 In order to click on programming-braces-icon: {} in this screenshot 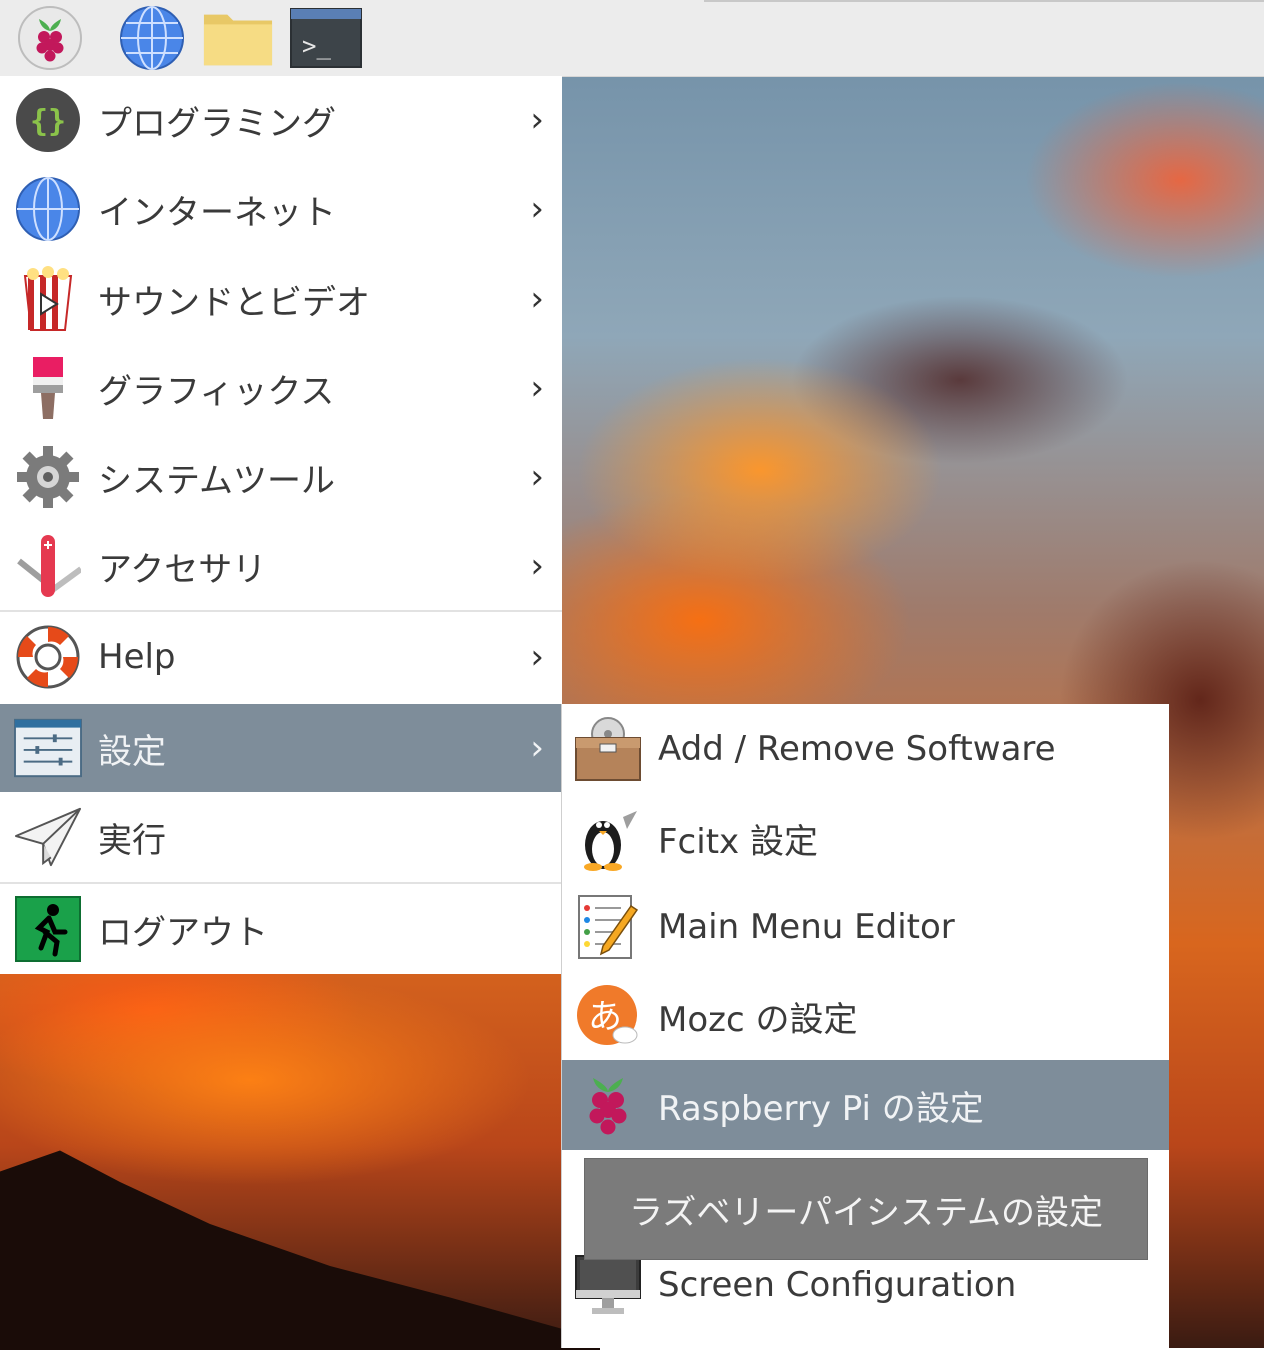, I will do `click(48, 120)`.